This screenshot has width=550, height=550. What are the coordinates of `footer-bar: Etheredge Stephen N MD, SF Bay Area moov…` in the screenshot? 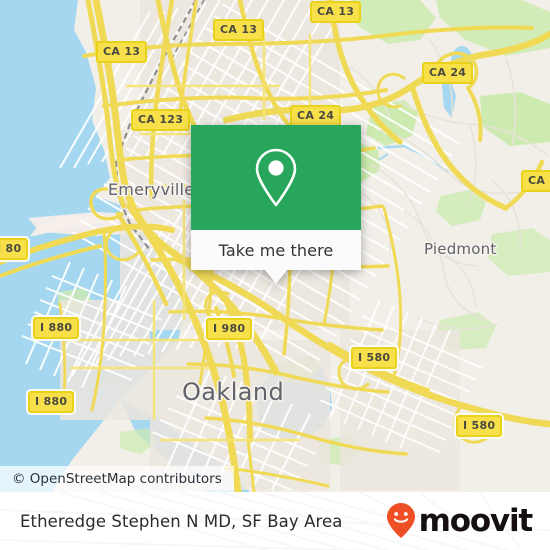 It's located at (275, 521).